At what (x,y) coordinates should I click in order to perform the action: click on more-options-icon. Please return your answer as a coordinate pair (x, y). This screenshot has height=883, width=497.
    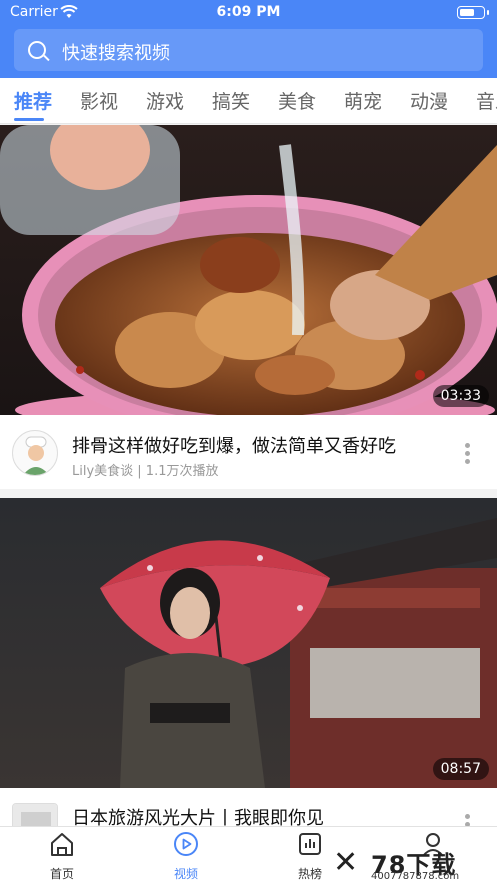
    Looking at the image, I should click on (468, 454).